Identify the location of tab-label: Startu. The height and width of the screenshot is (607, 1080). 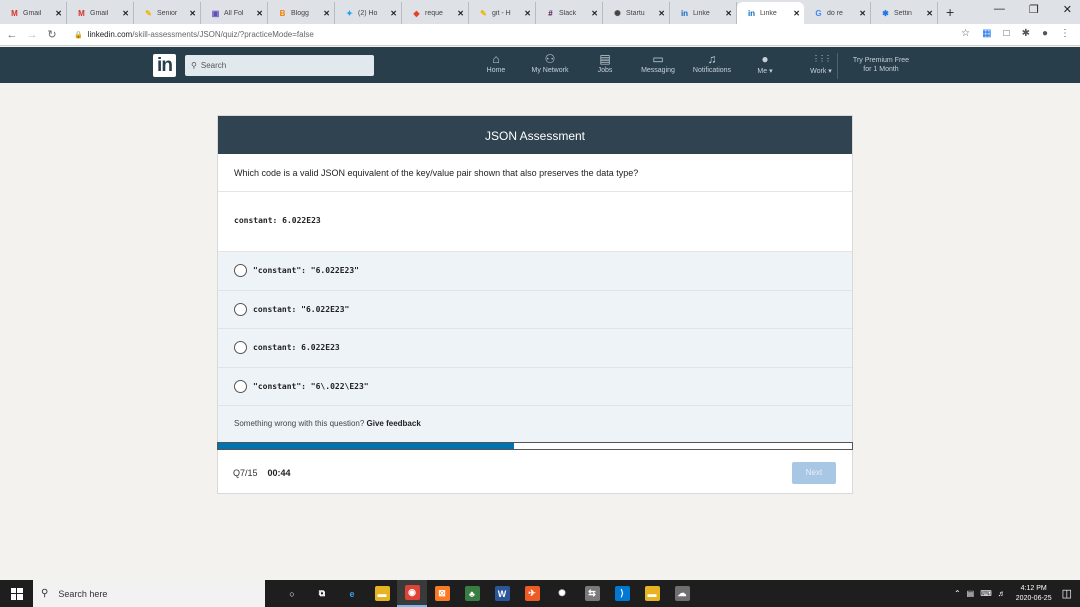
(635, 13).